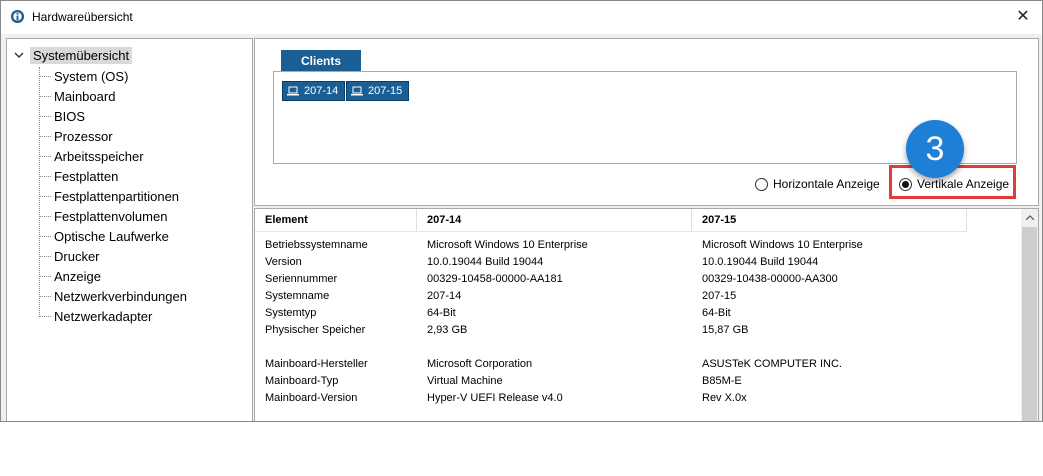  What do you see at coordinates (311, 398) in the screenshot?
I see `row-label: Mainboard-Version` at bounding box center [311, 398].